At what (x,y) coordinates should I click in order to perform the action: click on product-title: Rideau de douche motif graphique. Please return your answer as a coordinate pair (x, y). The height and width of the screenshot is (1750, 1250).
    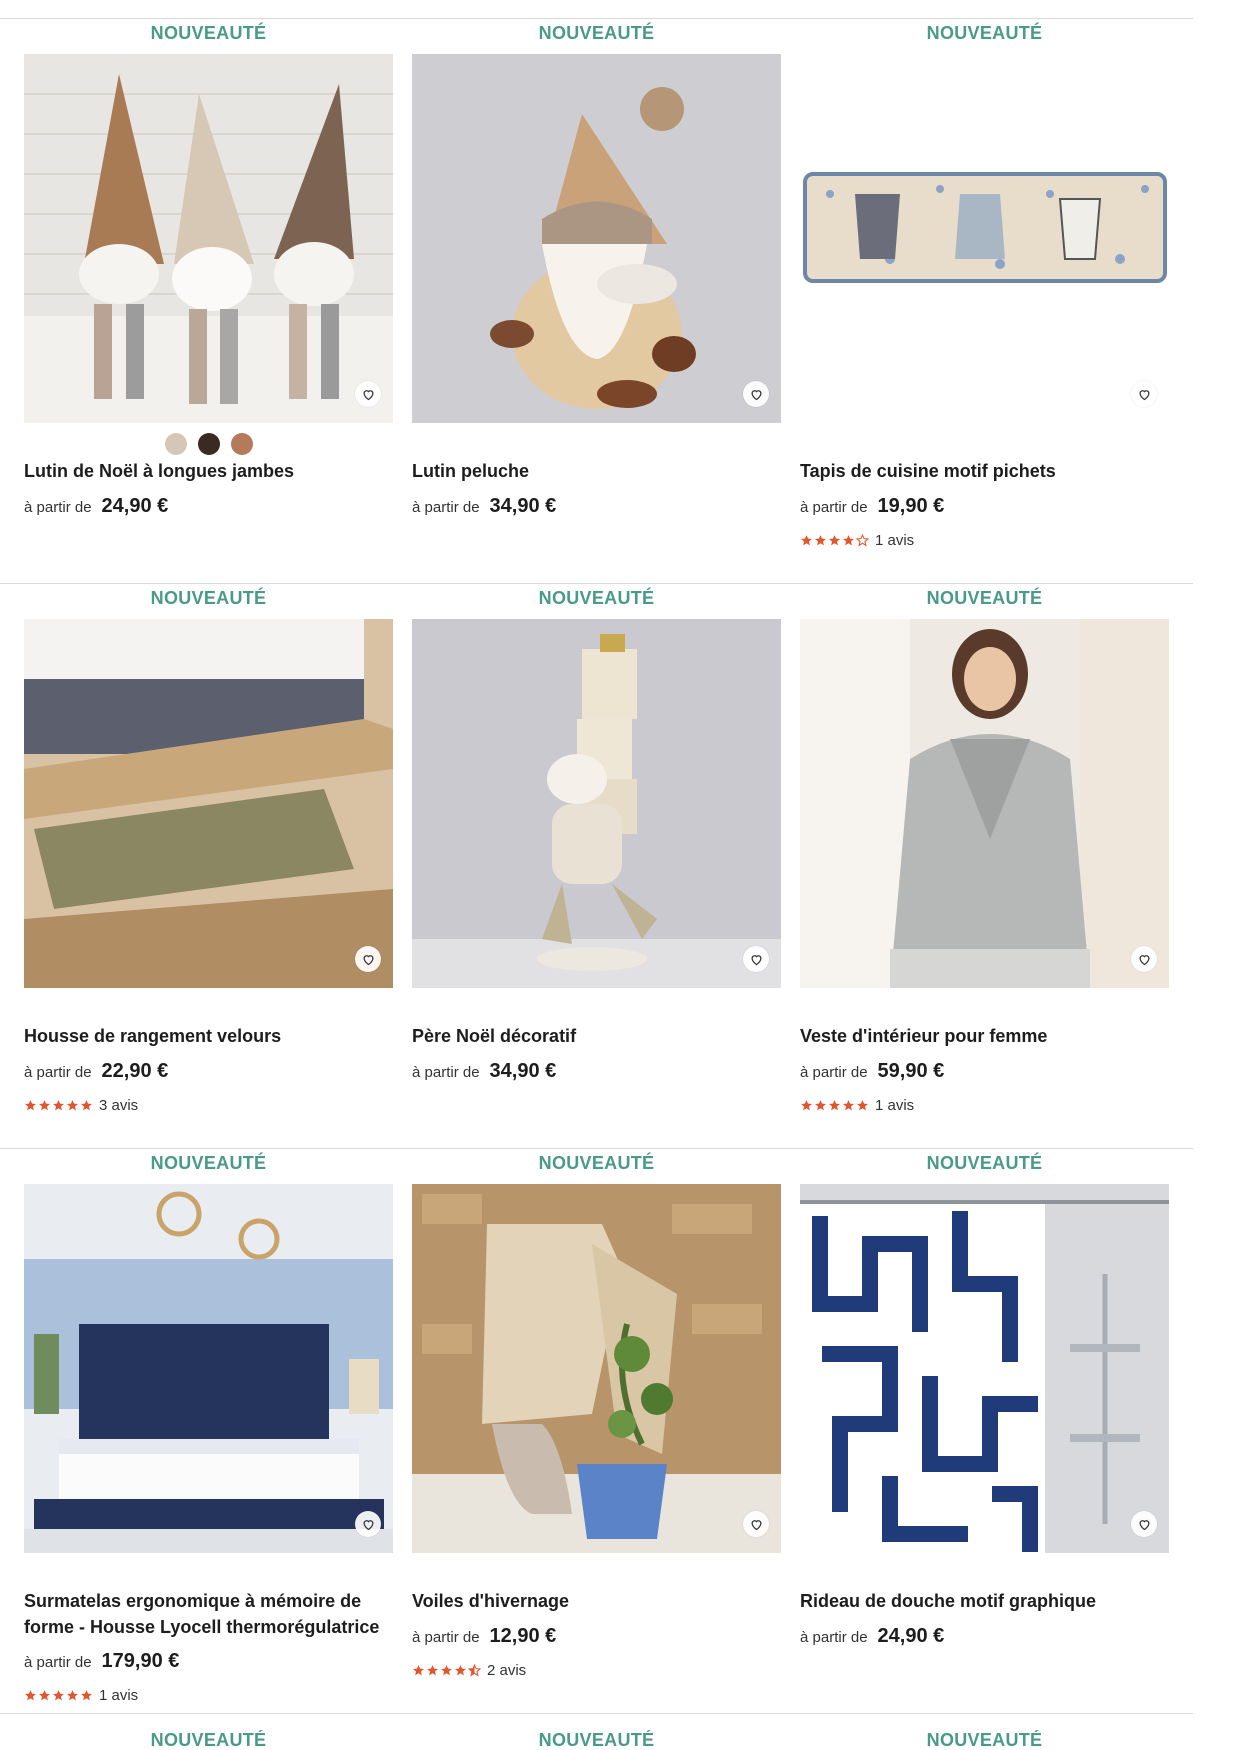
    Looking at the image, I should click on (984, 1601).